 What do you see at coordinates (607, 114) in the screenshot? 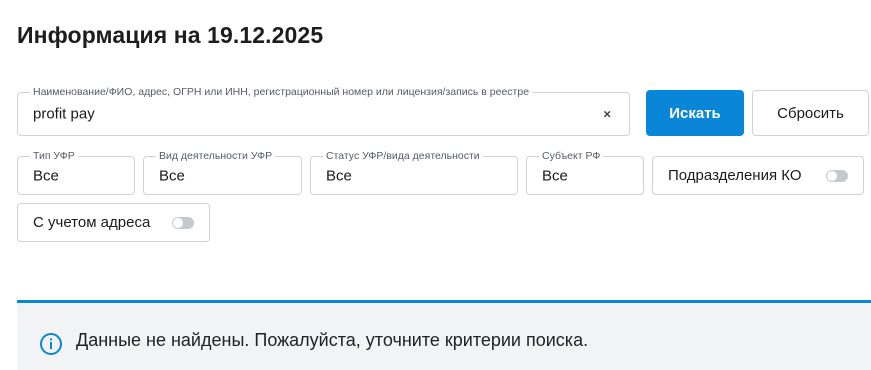
I see `clear-icon: ×` at bounding box center [607, 114].